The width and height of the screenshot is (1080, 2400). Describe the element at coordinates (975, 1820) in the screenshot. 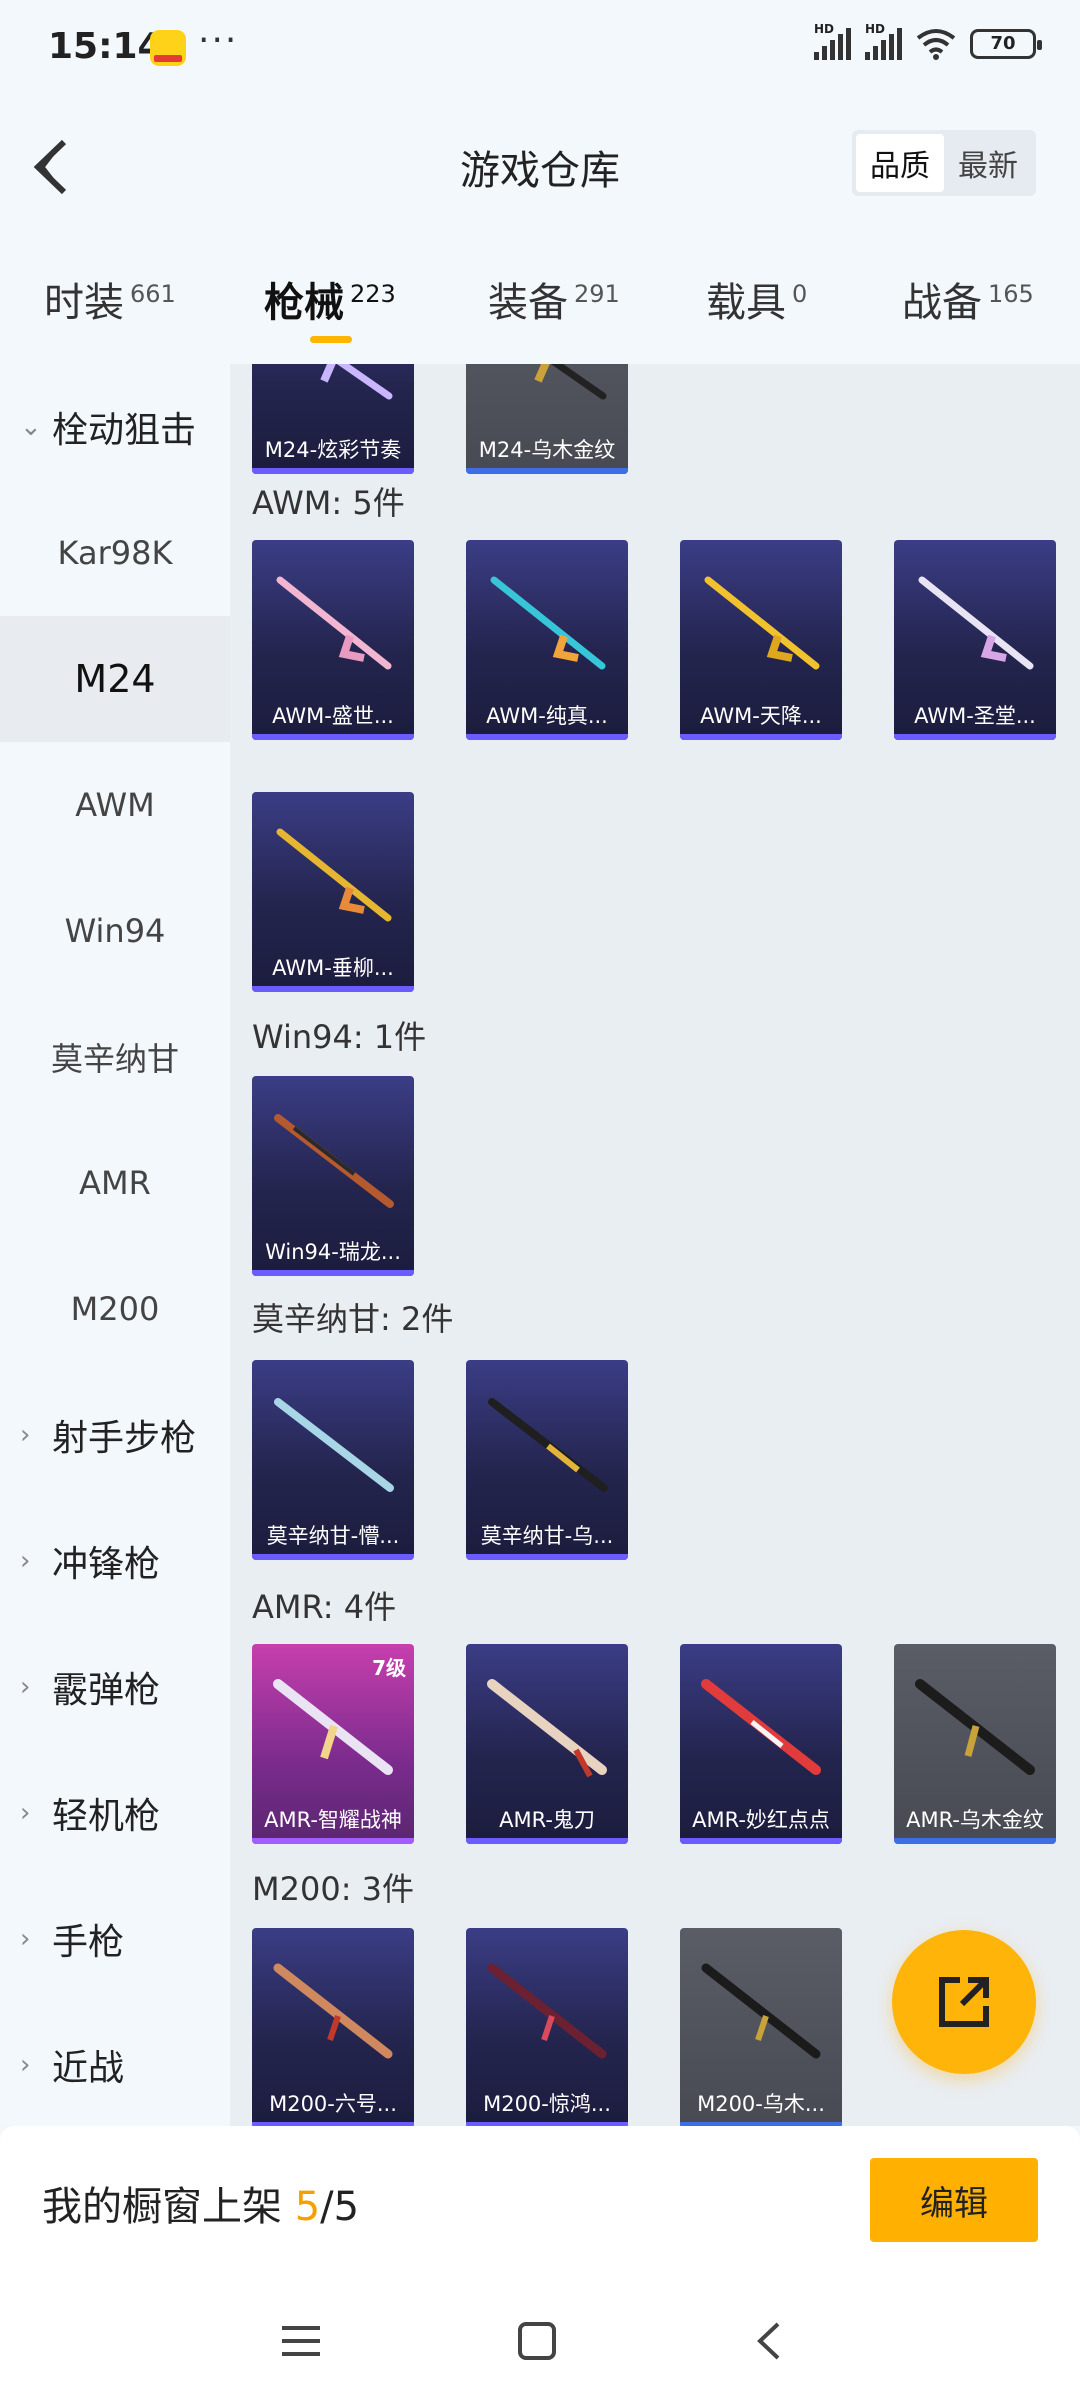

I see `skin-name: AMR-乌木金纹` at that location.